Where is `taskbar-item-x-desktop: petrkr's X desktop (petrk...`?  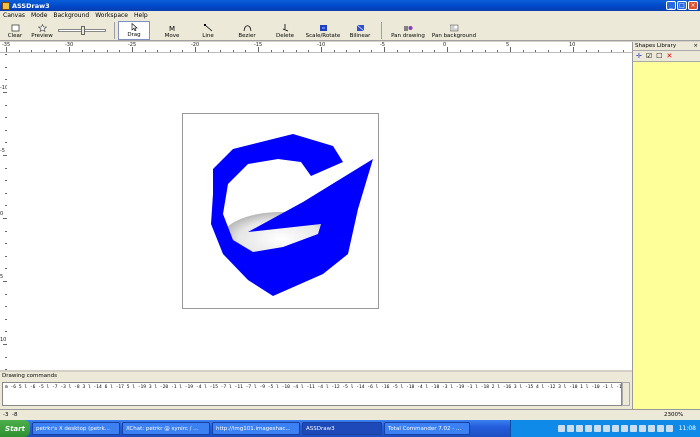
taskbar-item-x-desktop: petrkr's X desktop (petrk... is located at coordinates (76, 428).